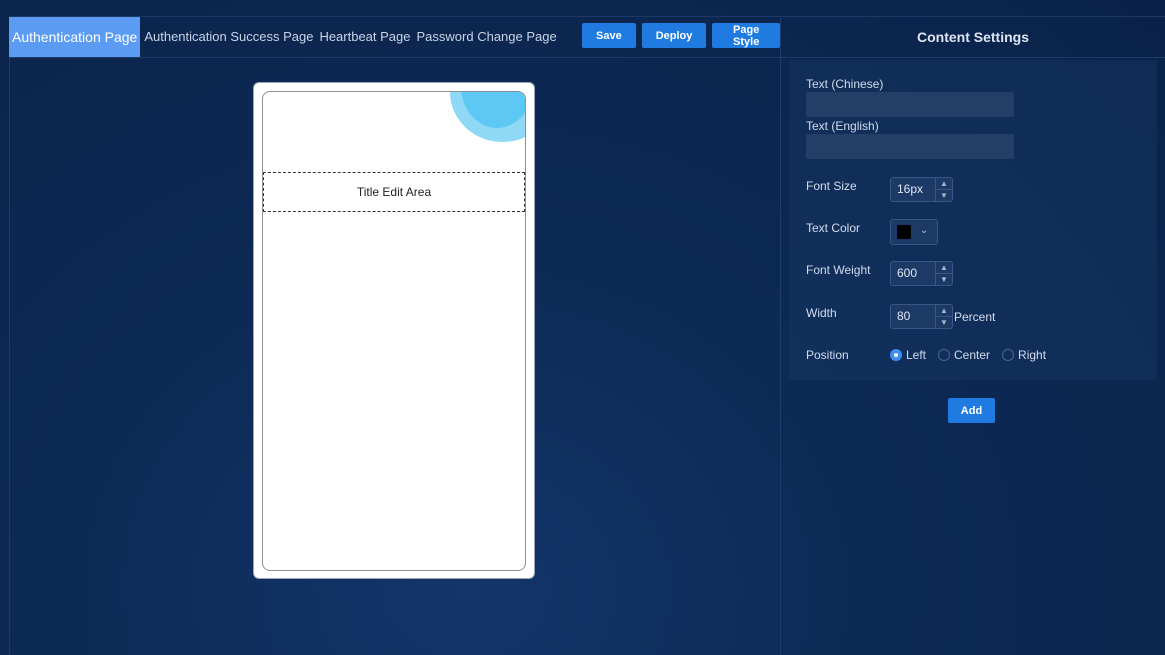 This screenshot has height=655, width=1165. Describe the element at coordinates (838, 270) in the screenshot. I see `font-weight-label: Font Weight` at that location.